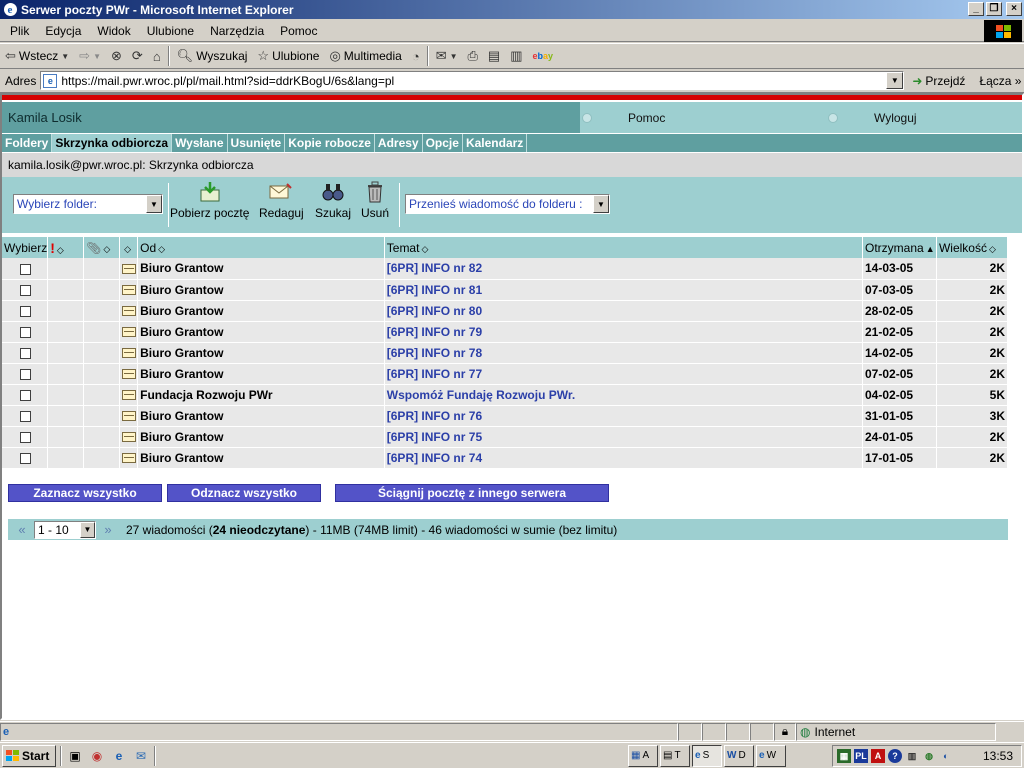 The width and height of the screenshot is (1024, 768). I want to click on close-button: ×, so click(1014, 9).